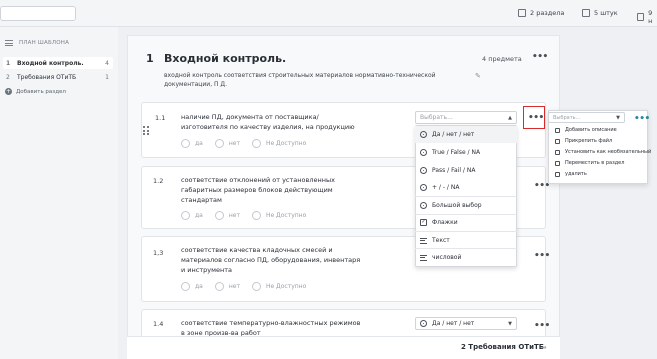 The image size is (657, 359). Describe the element at coordinates (423, 222) in the screenshot. I see `checkbox-icon: ✓` at that location.